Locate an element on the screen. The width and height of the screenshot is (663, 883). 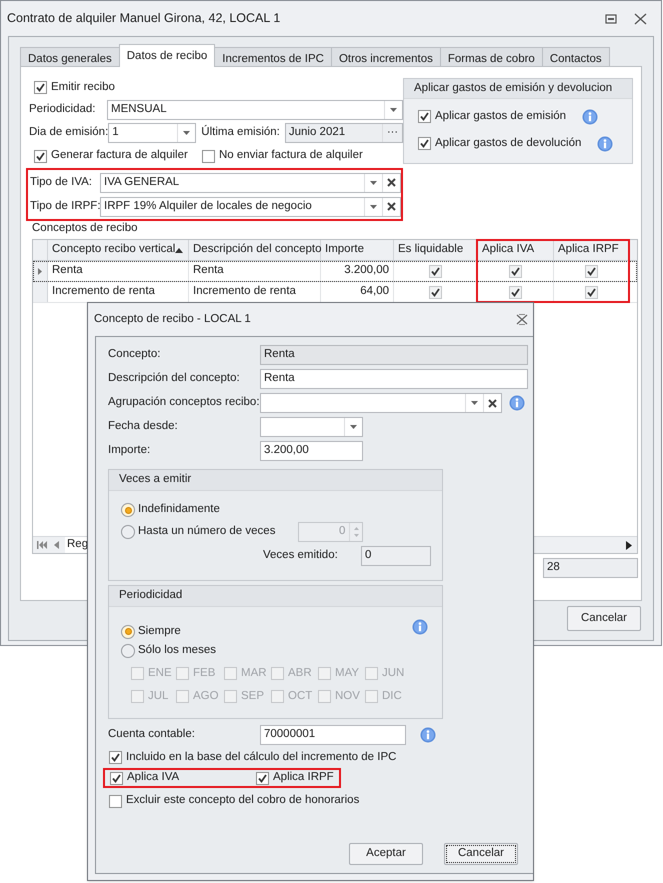
table-cell: 3.200,00 is located at coordinates (357, 271).